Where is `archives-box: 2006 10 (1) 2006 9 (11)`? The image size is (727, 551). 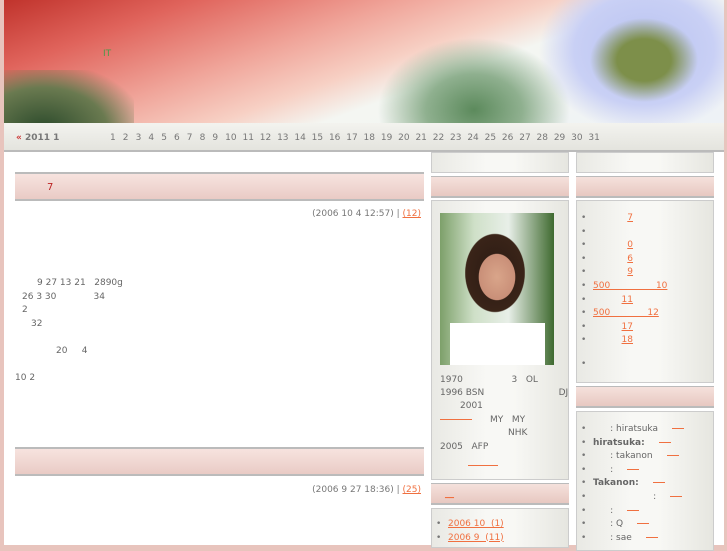 archives-box: 2006 10 (1) 2006 9 (11) is located at coordinates (500, 528).